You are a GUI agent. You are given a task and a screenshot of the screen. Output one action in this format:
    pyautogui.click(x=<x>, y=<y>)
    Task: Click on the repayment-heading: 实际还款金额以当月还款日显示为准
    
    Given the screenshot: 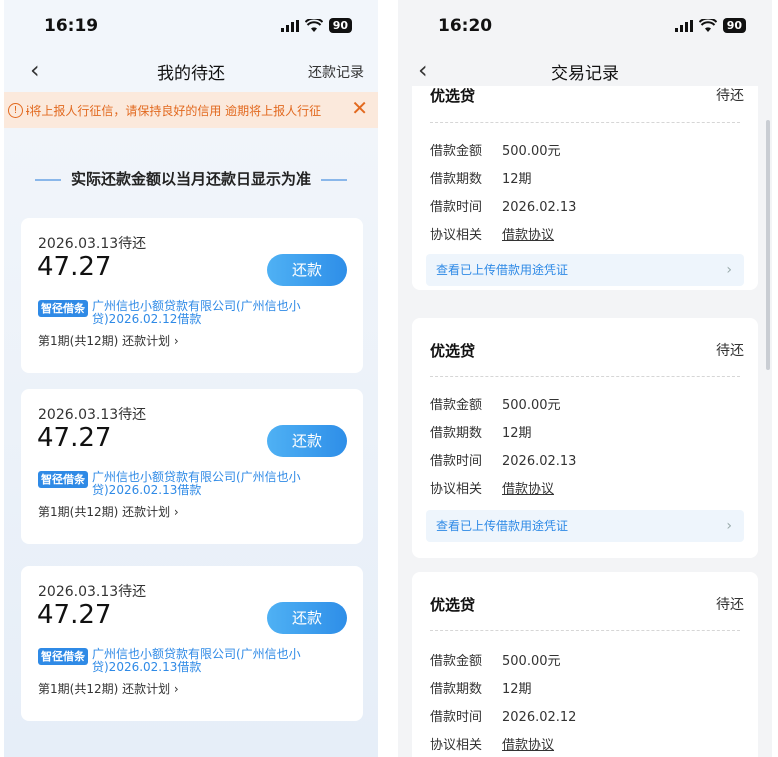 What is the action you would take?
    pyautogui.click(x=191, y=178)
    